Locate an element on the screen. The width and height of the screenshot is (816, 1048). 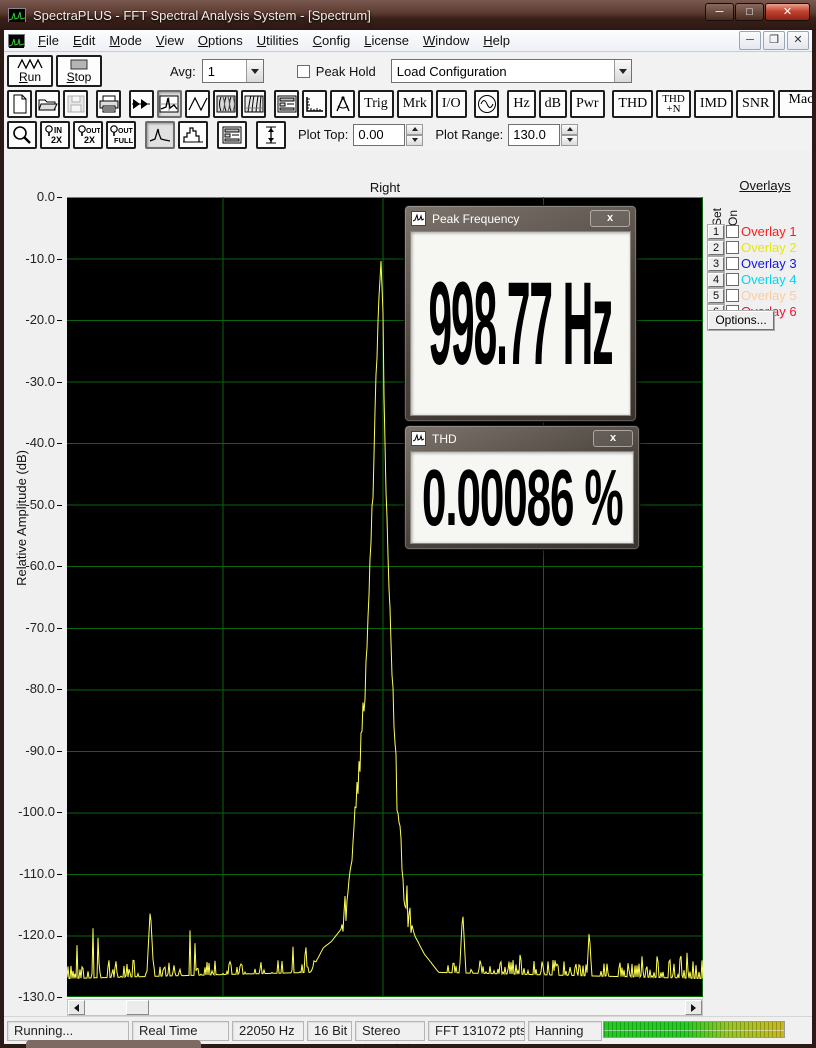
time-series-view-button is located at coordinates (198, 104).